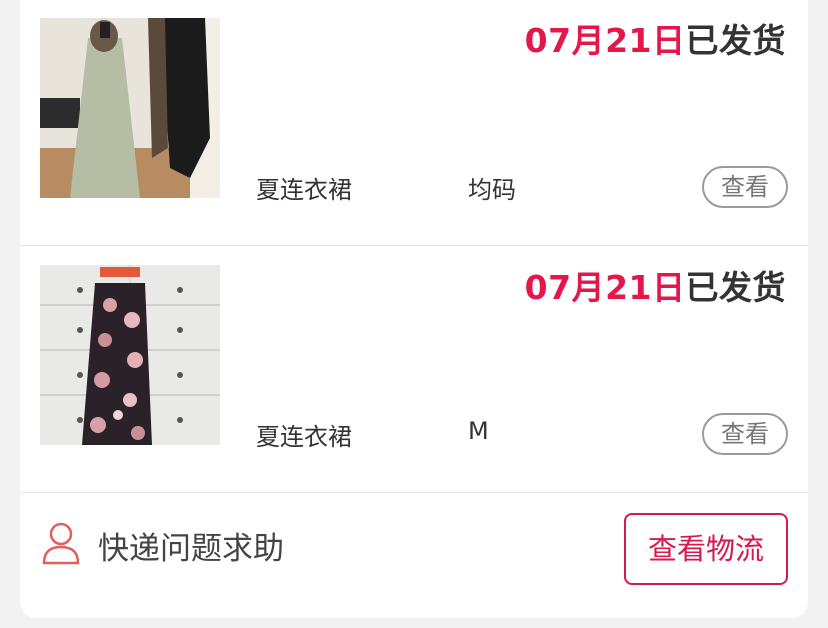 The image size is (828, 628). I want to click on product-size: M, so click(478, 431).